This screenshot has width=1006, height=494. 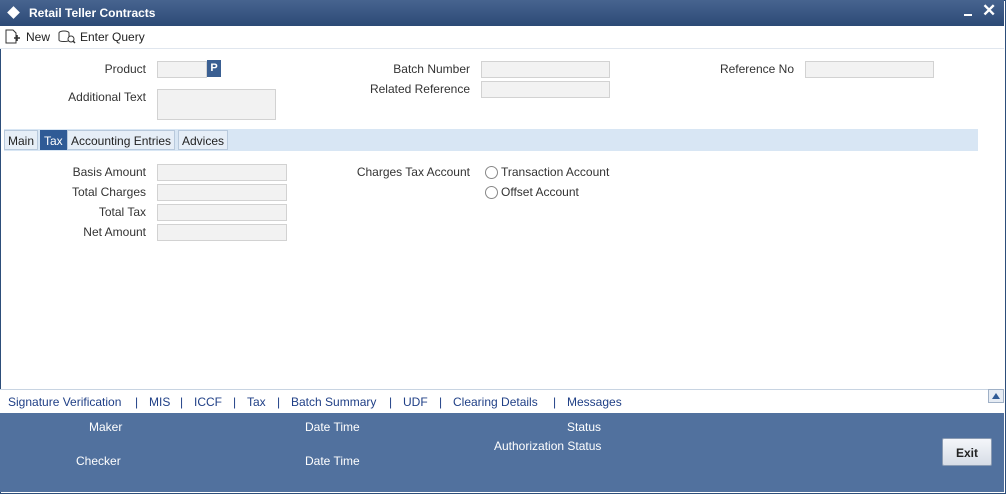 I want to click on link-clearing-details: Clearing Details, so click(x=495, y=402).